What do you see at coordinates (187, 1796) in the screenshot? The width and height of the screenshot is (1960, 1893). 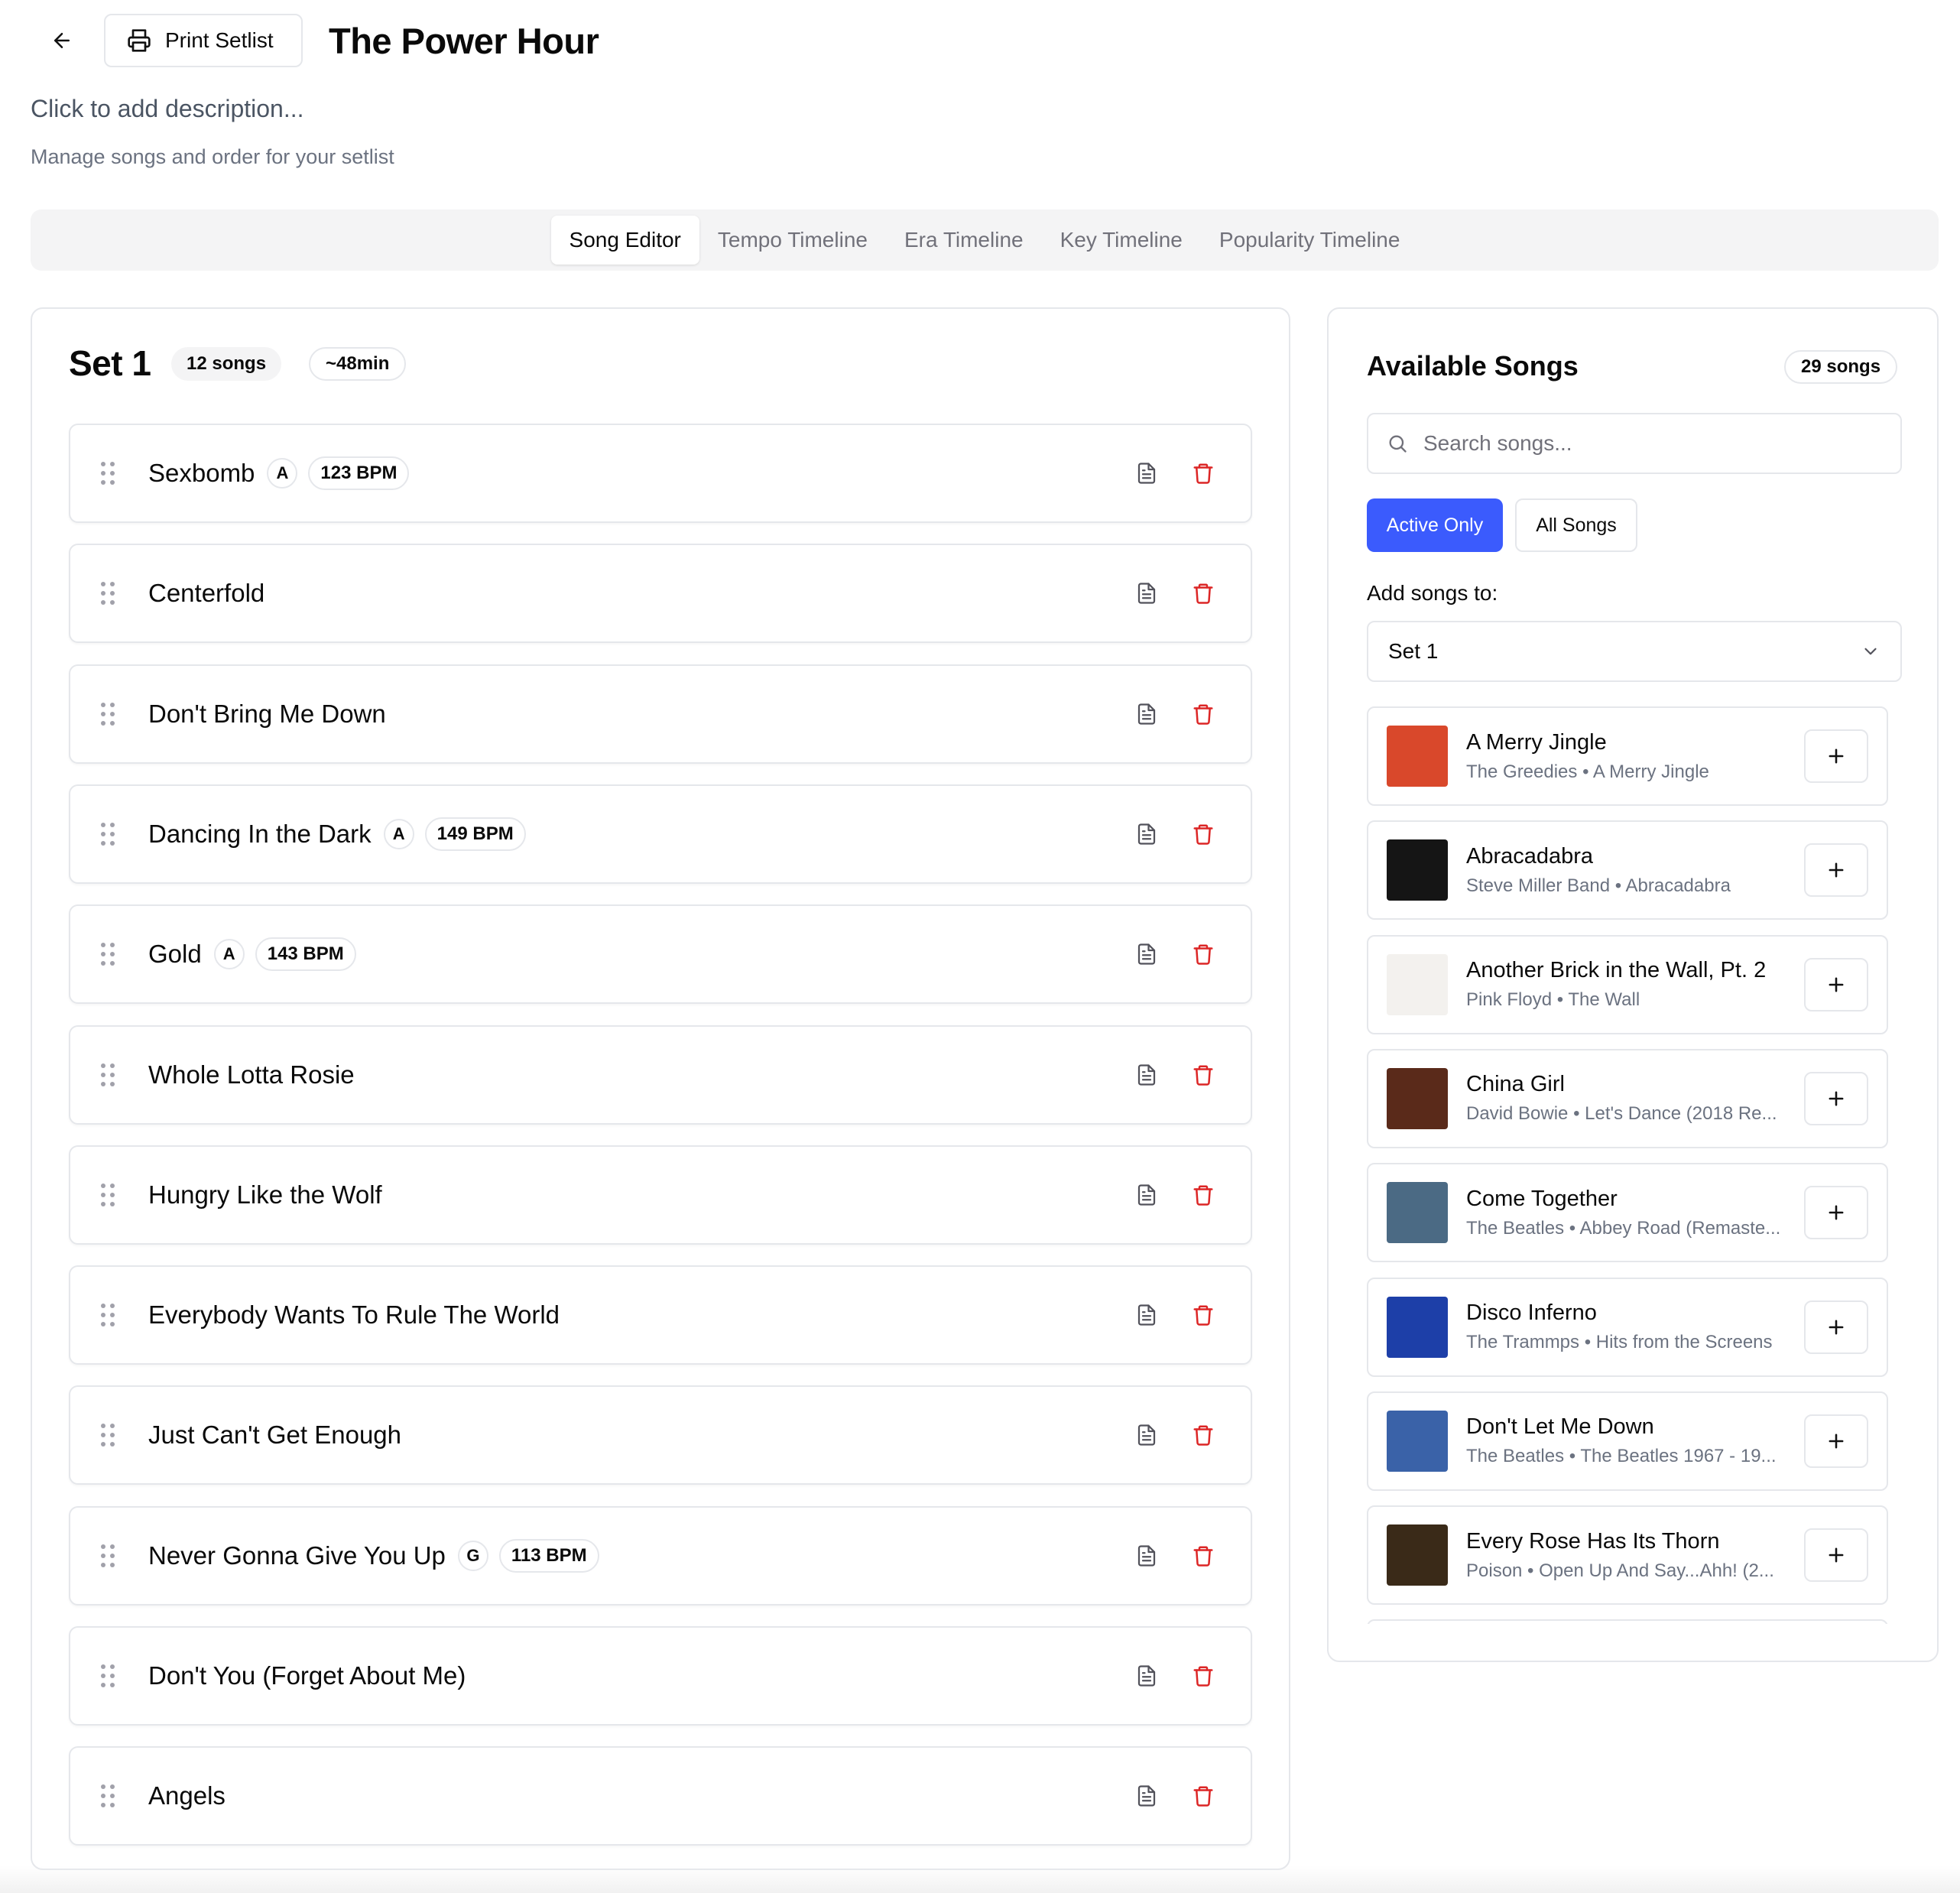 I see `set-song-title: Angels` at bounding box center [187, 1796].